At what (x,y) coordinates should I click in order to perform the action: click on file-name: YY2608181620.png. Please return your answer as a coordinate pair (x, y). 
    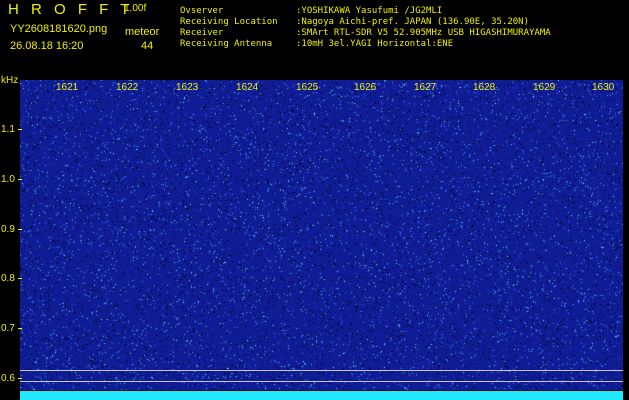
    Looking at the image, I should click on (59, 29).